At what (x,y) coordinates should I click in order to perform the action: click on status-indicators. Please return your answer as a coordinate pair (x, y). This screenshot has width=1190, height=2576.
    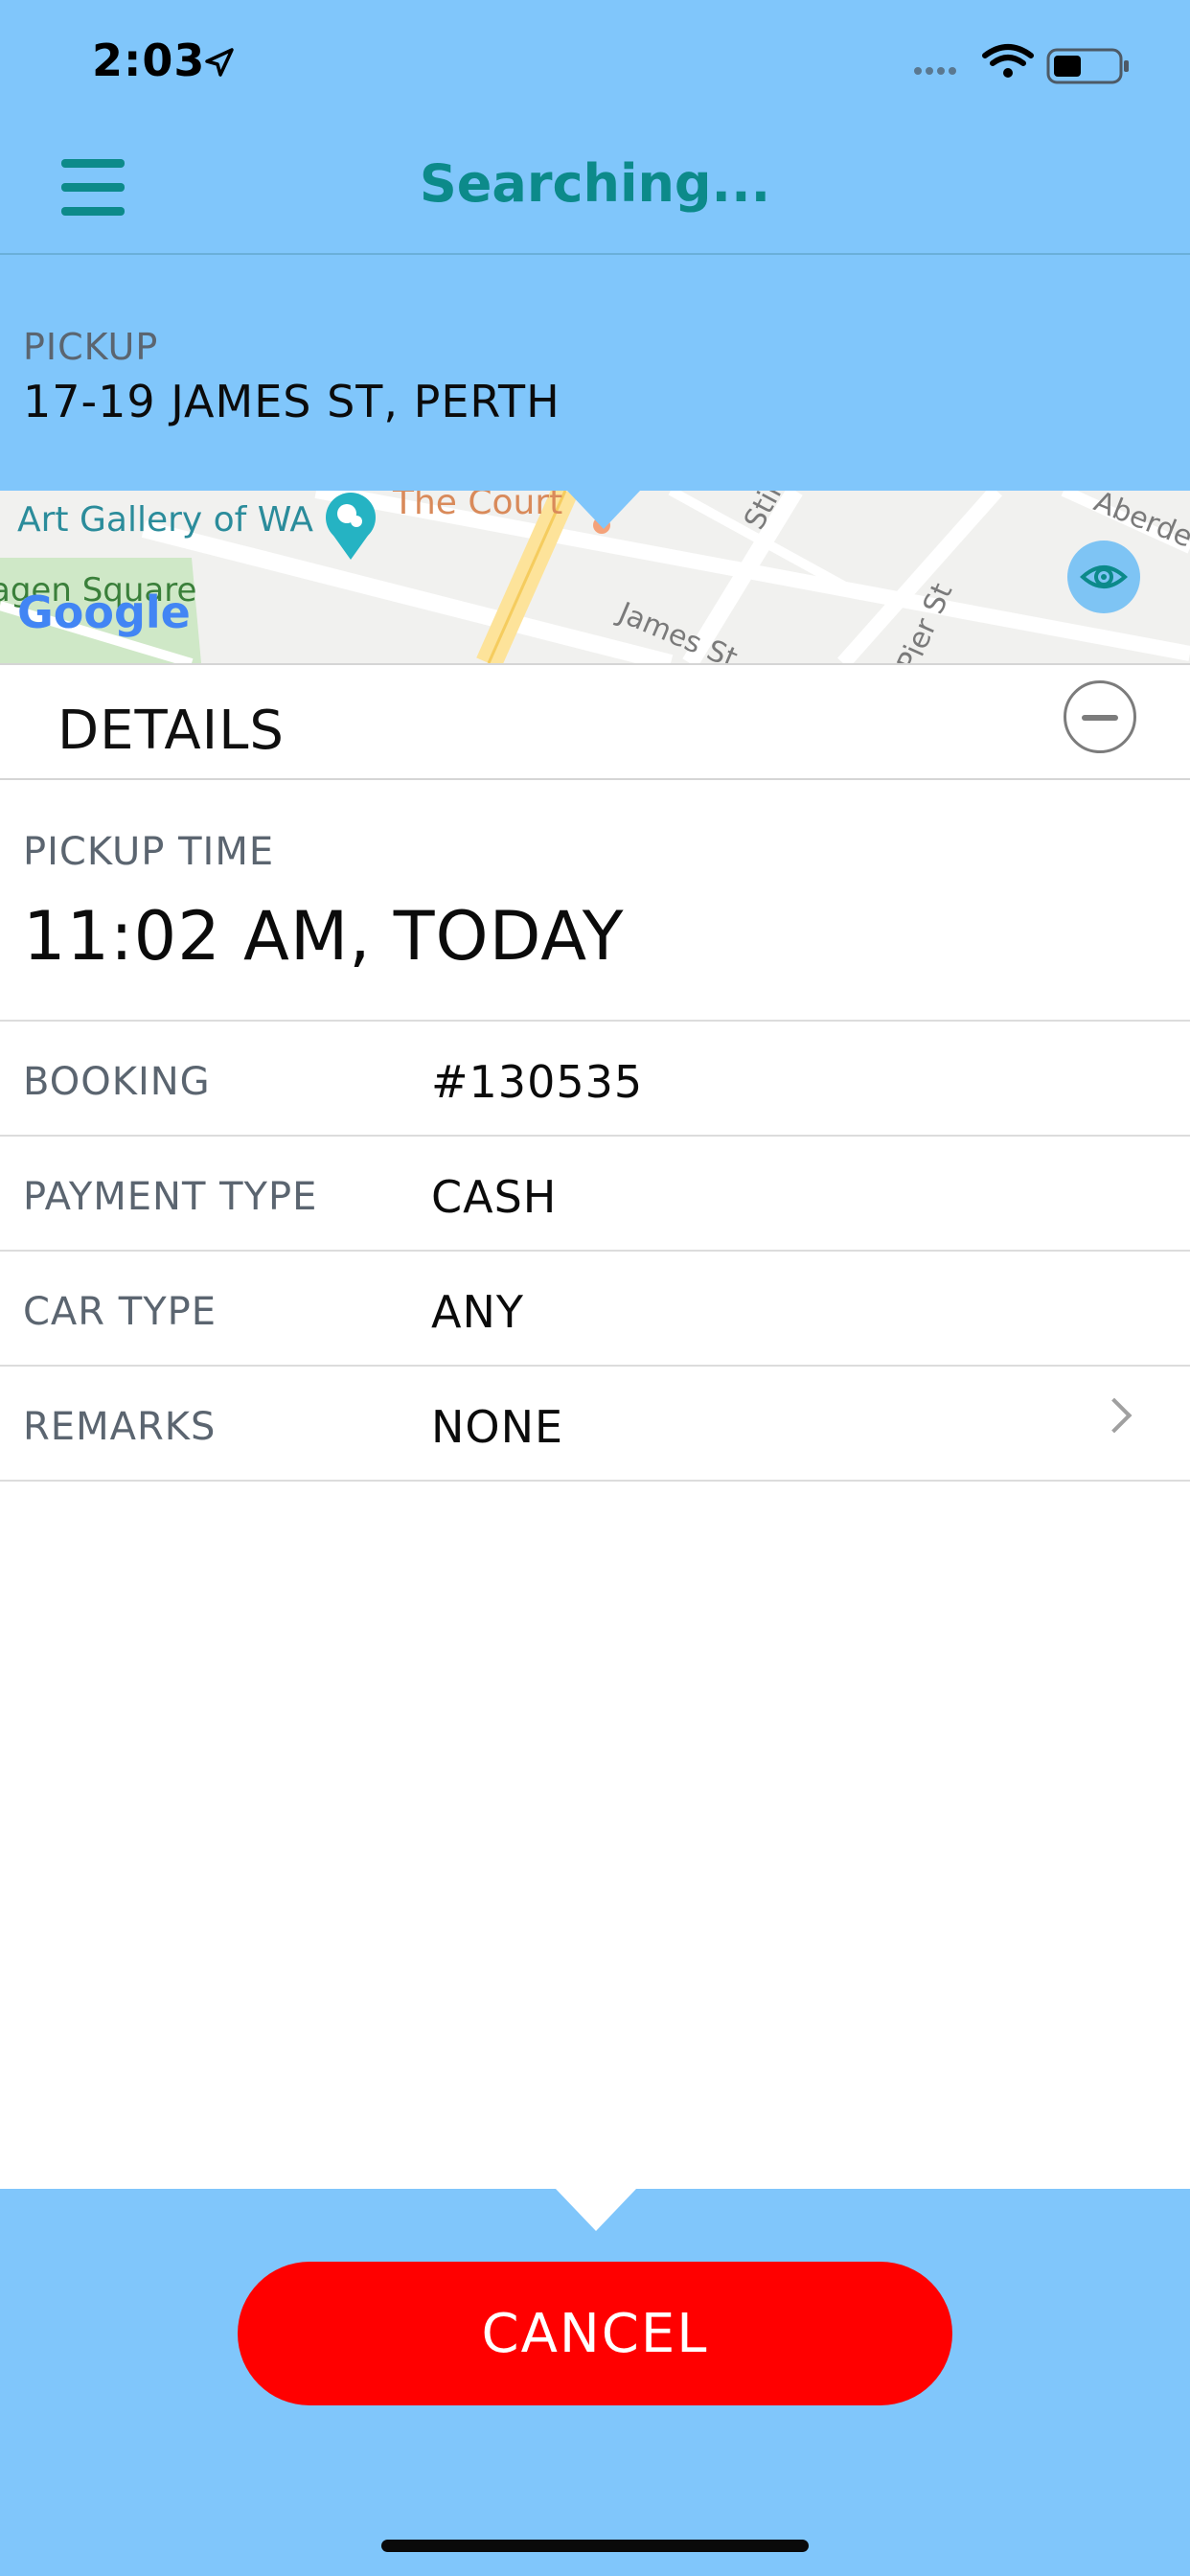
    Looking at the image, I should click on (1022, 67).